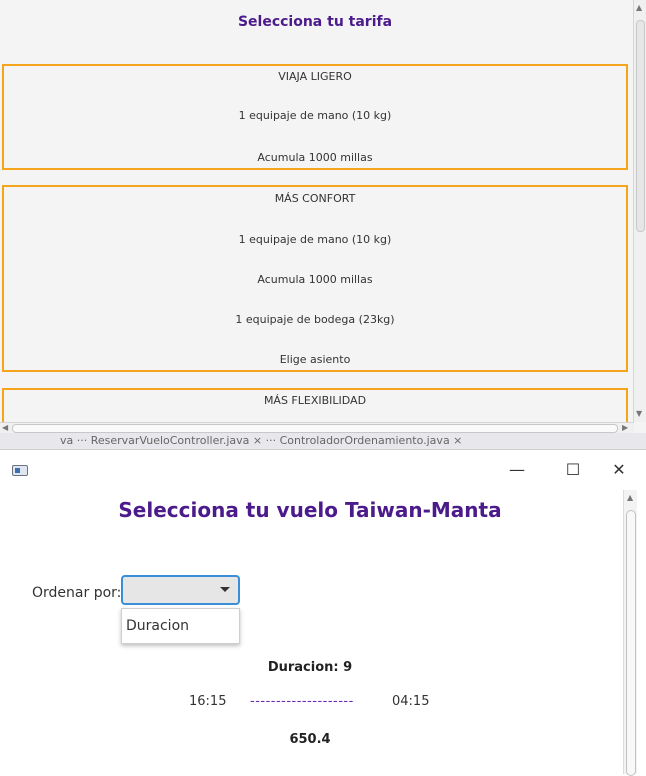 The width and height of the screenshot is (646, 776). What do you see at coordinates (639, 414) in the screenshot?
I see `scroll-down-icon: ▼` at bounding box center [639, 414].